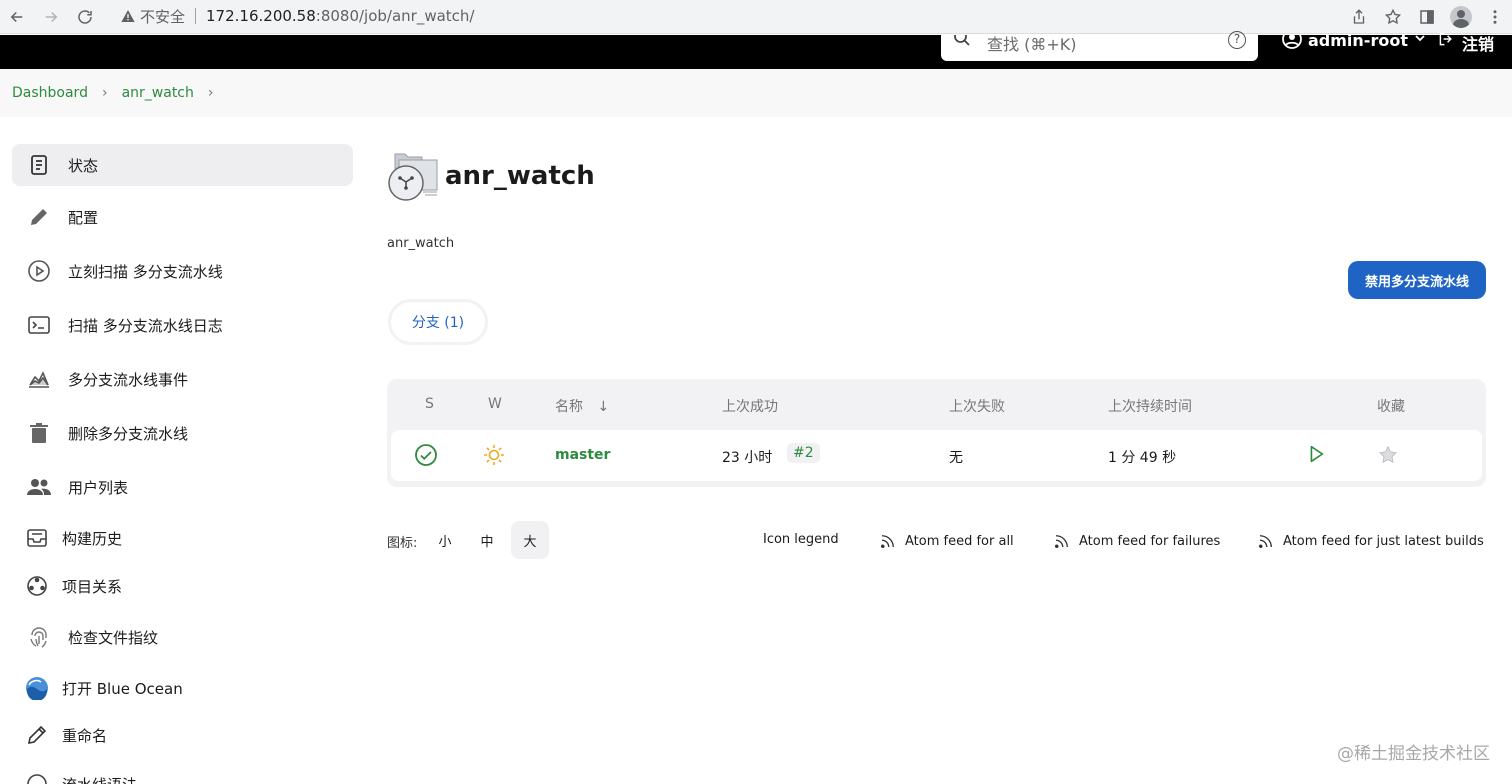 Image resolution: width=1512 pixels, height=784 pixels. I want to click on header-last-duration: 上次持续时间, so click(1150, 406).